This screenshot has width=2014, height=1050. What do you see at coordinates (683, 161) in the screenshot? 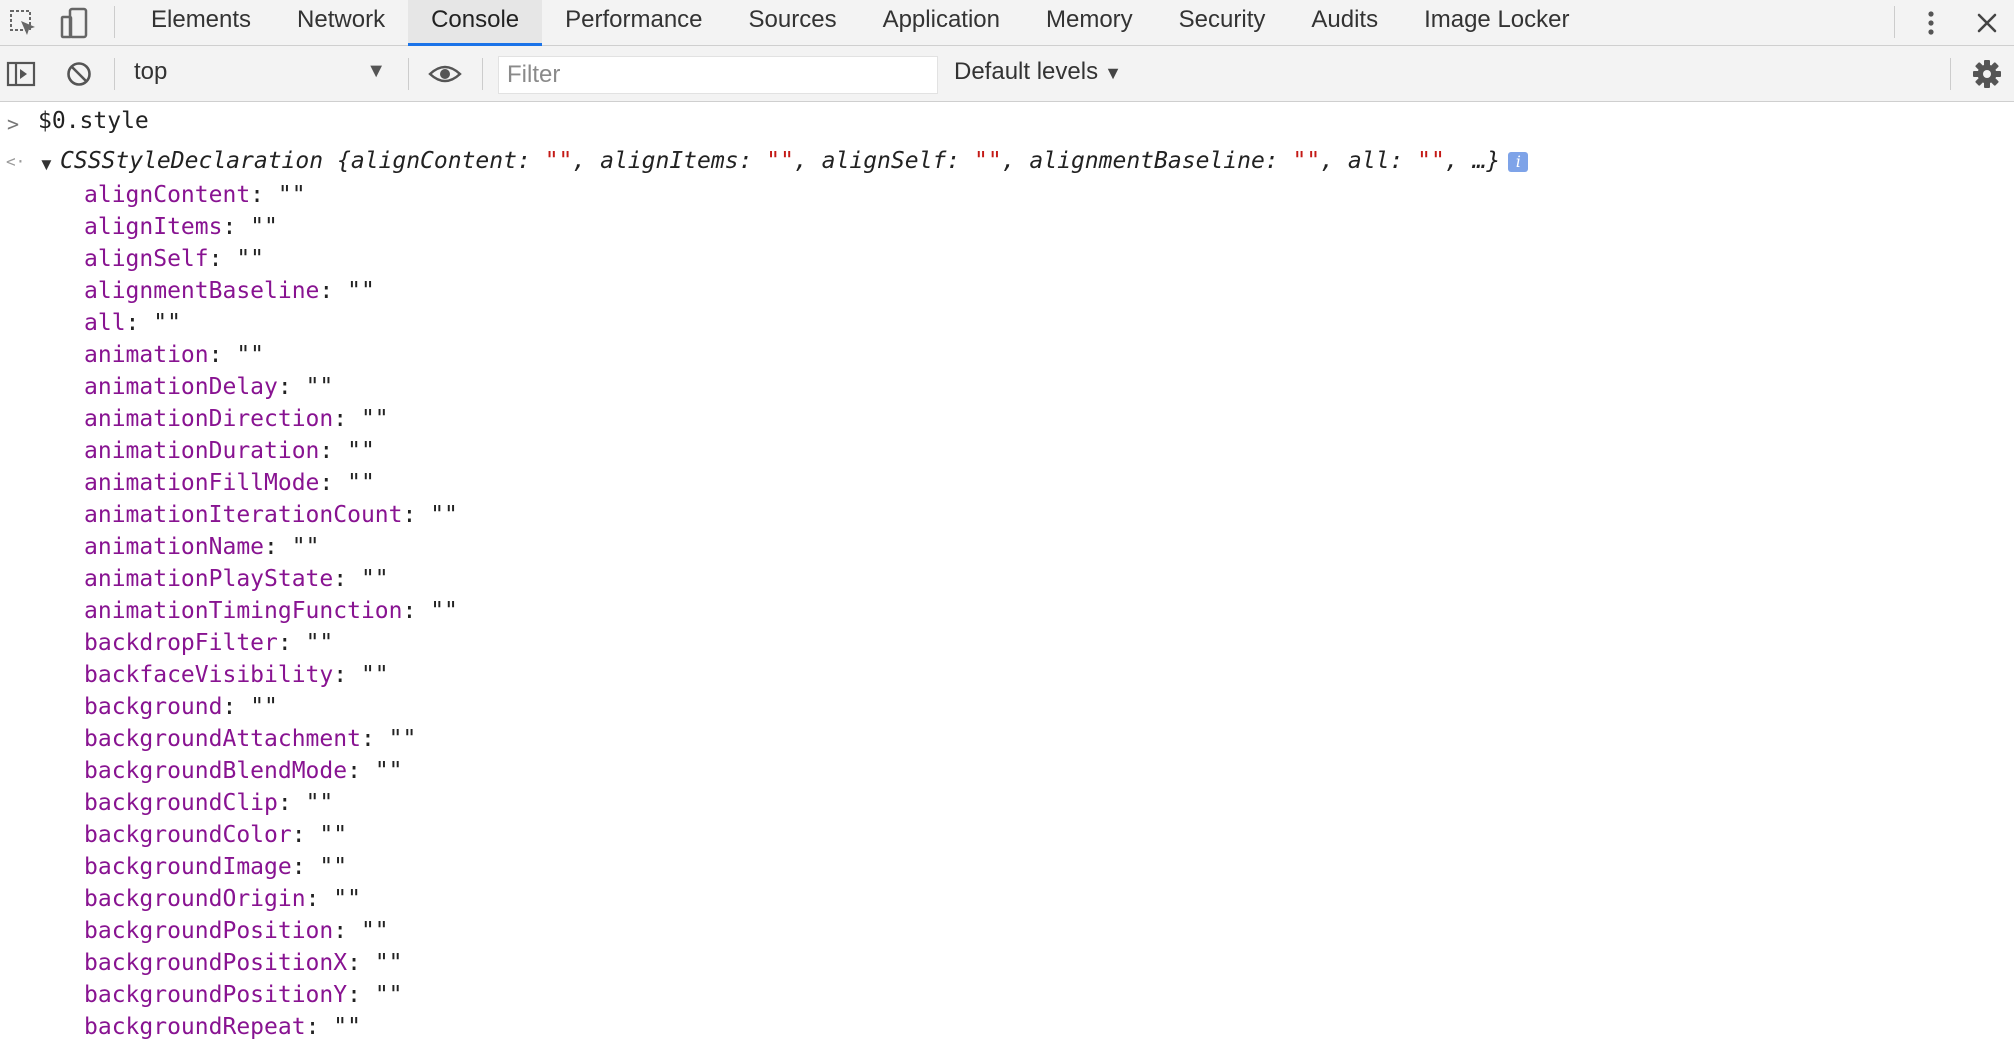
I see `summary-key: alignItems:` at bounding box center [683, 161].